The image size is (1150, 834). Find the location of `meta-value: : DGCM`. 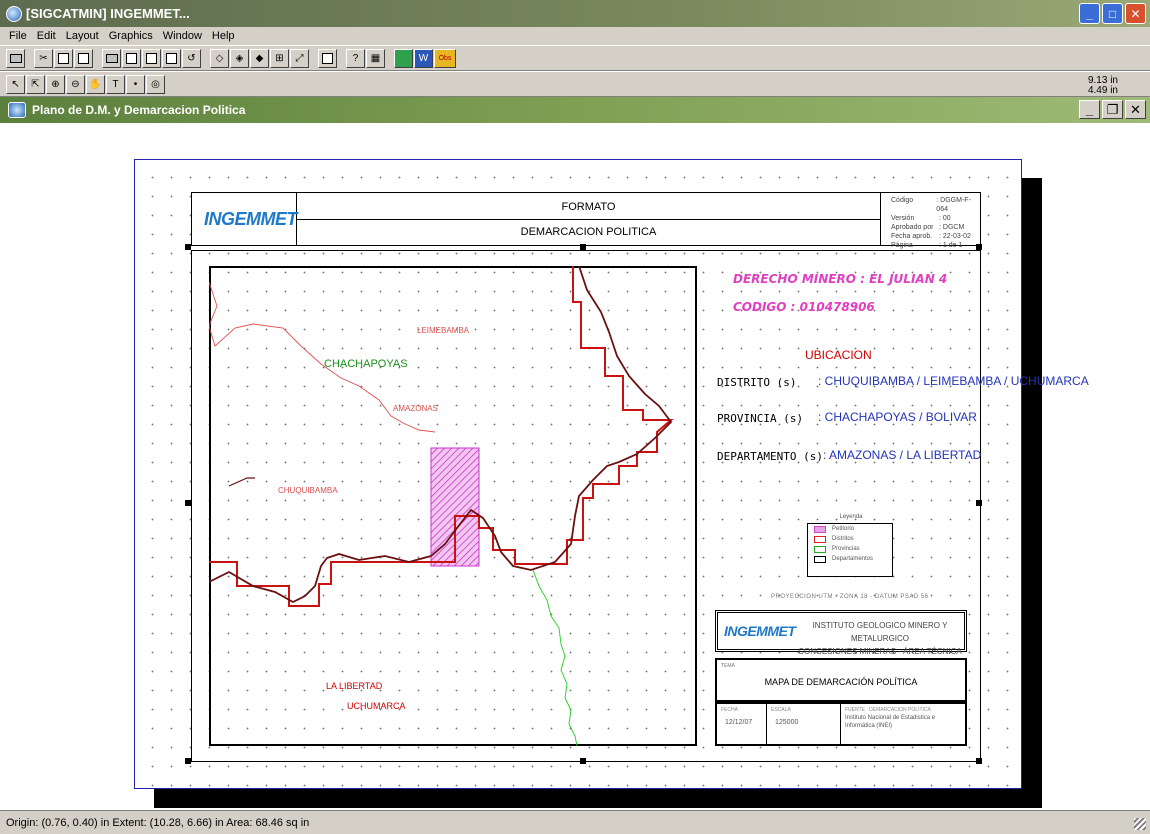

meta-value: : DGCM is located at coordinates (952, 227).